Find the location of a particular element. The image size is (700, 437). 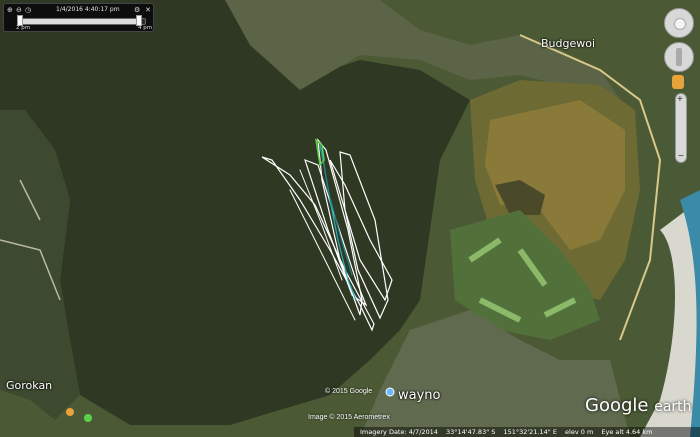

imagery-date: Imagery Date: 4/7/2014 is located at coordinates (399, 432).